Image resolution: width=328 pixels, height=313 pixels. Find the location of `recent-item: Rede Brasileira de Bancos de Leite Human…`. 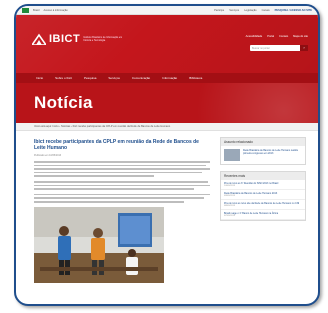

recent-item: Rede Brasileira de Bancos de Leite Human… is located at coordinates (263, 195).